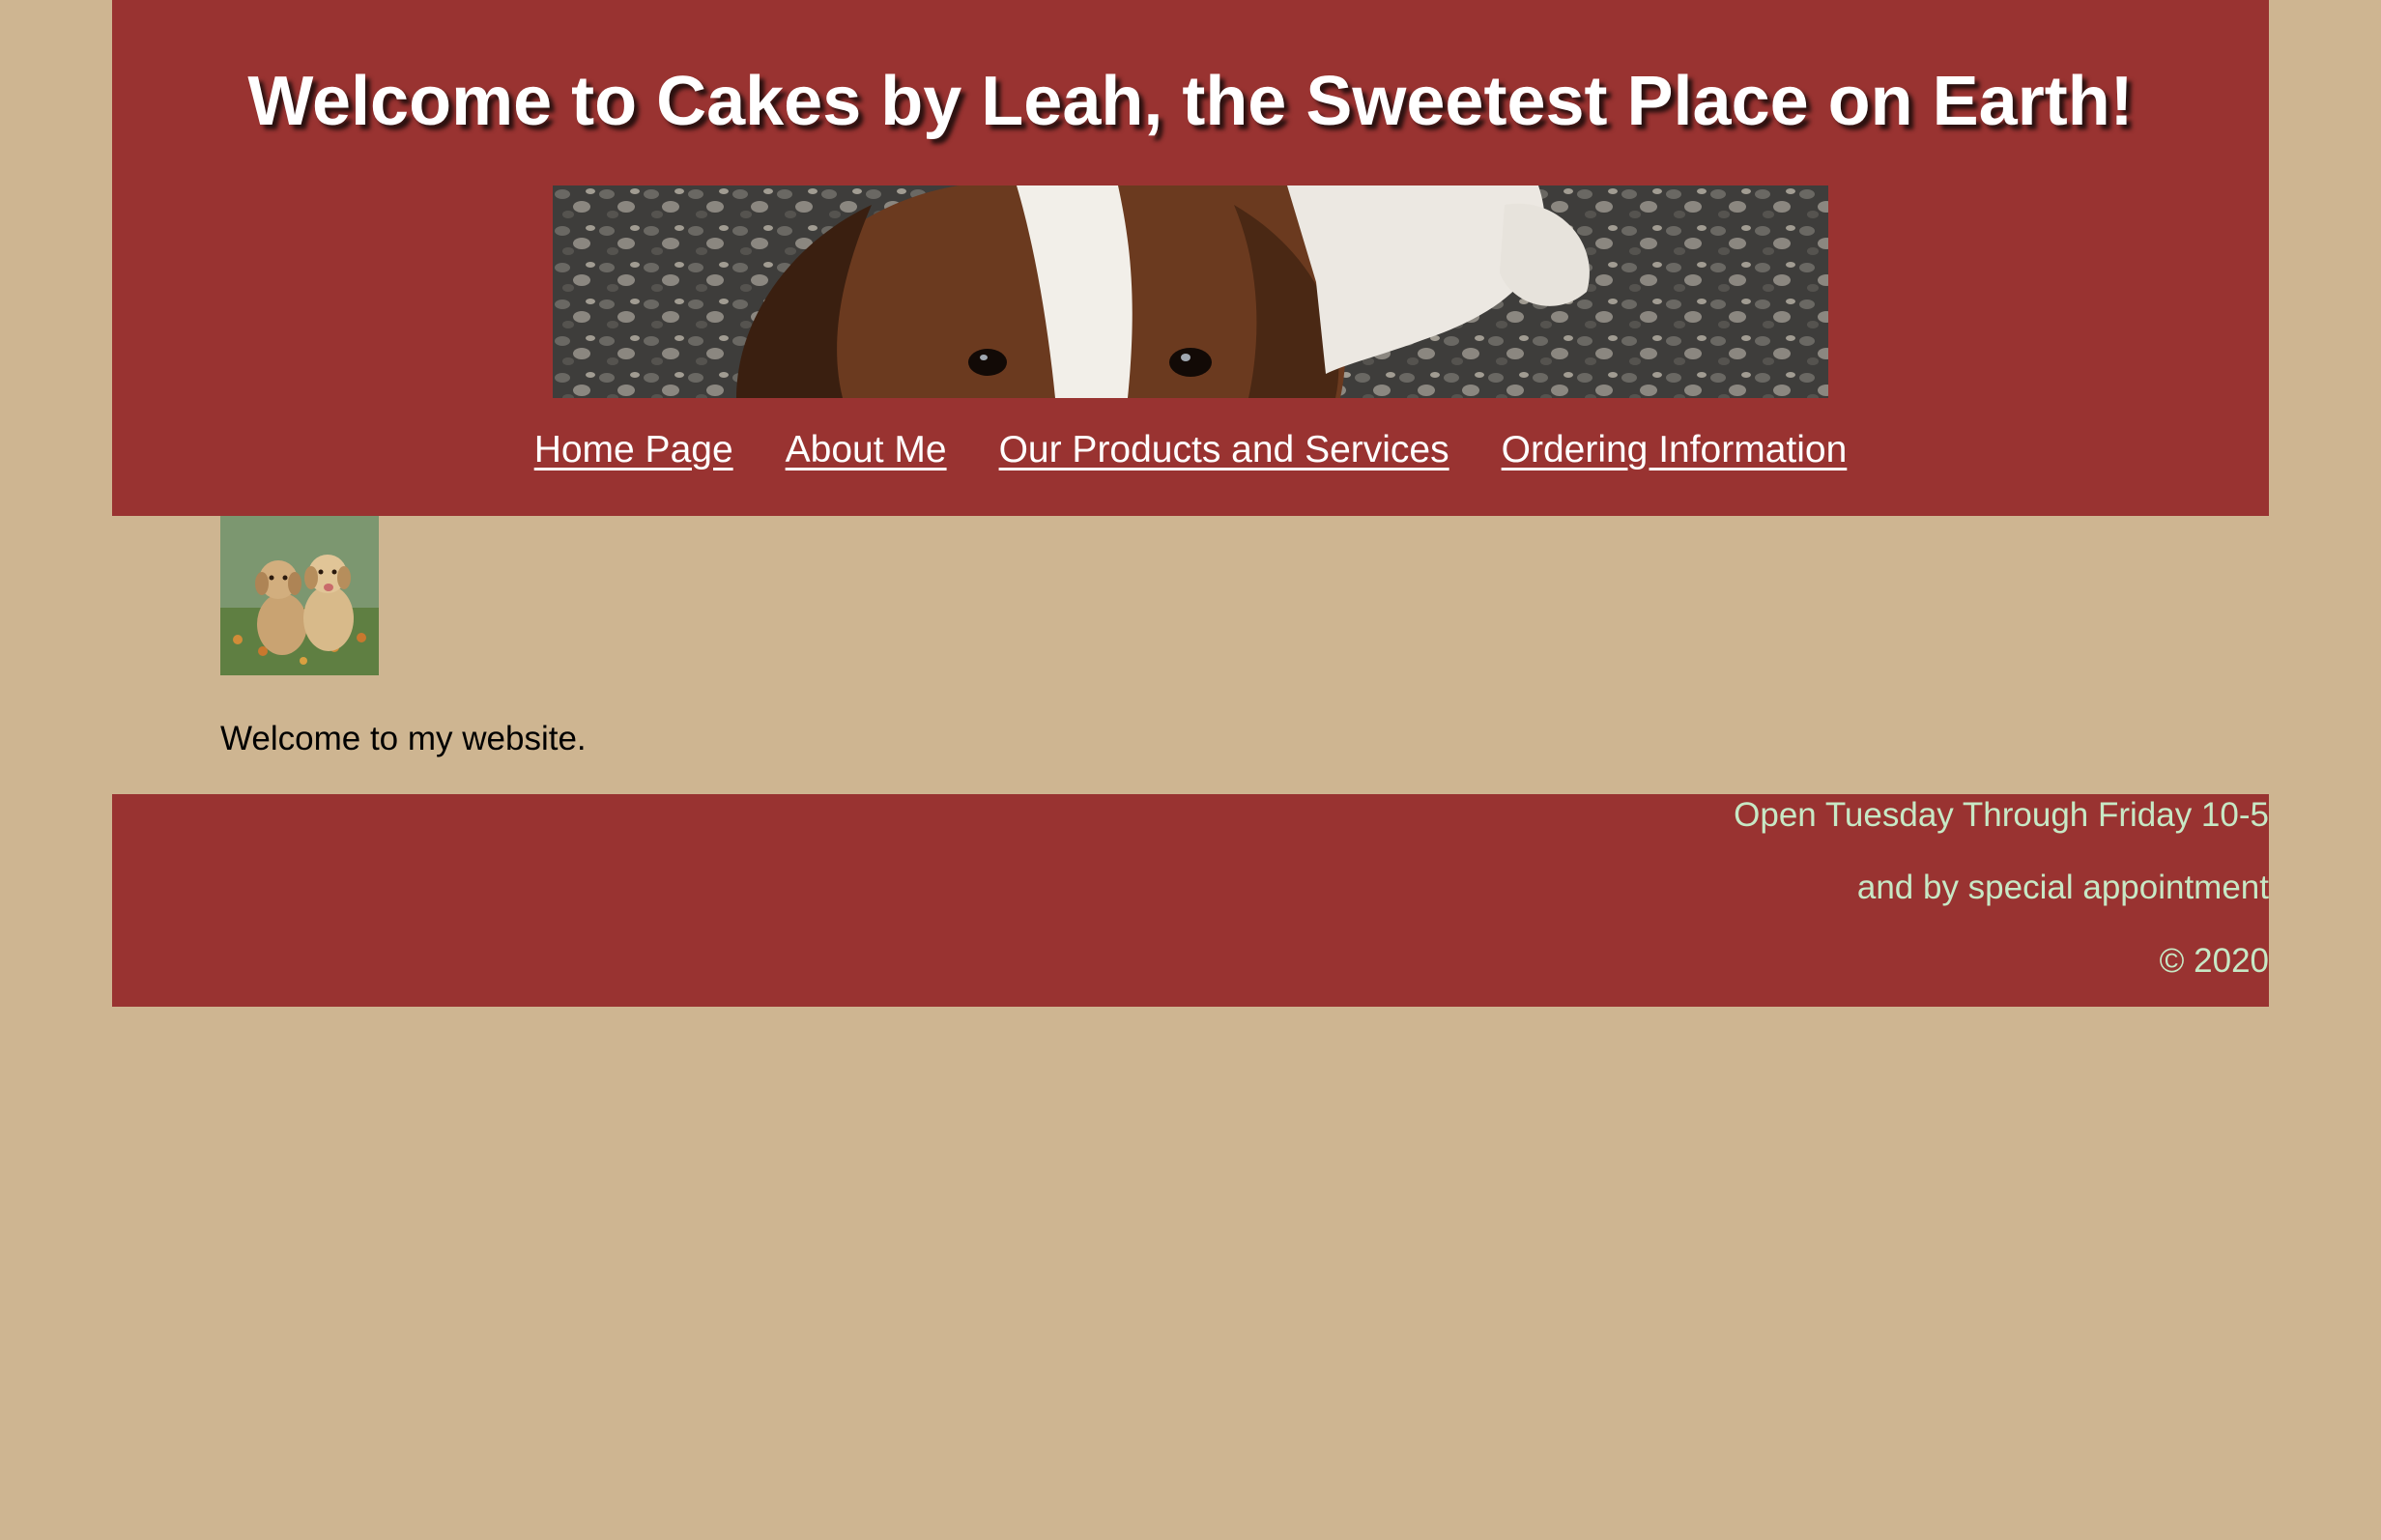 The image size is (2381, 1540). I want to click on nav-about-me-link: About Me, so click(866, 450).